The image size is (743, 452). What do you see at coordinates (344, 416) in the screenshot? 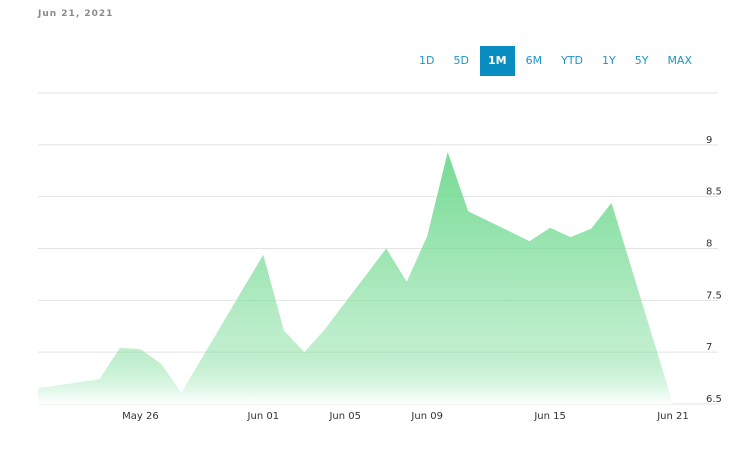
I see `x-tick-label: Jun 05` at bounding box center [344, 416].